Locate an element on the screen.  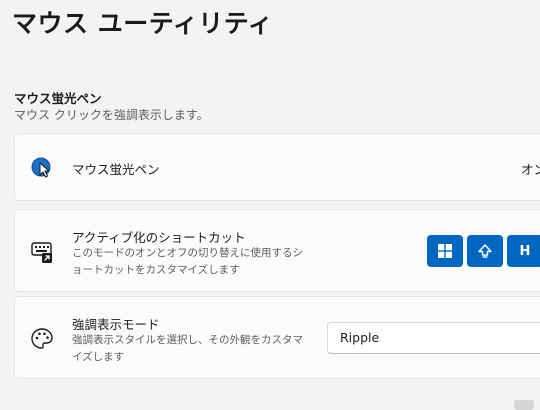
activation-shortcut-description: このモードのオンとオフの切り替えに使用するショートカットをカスタマイズします is located at coordinates (187, 261).